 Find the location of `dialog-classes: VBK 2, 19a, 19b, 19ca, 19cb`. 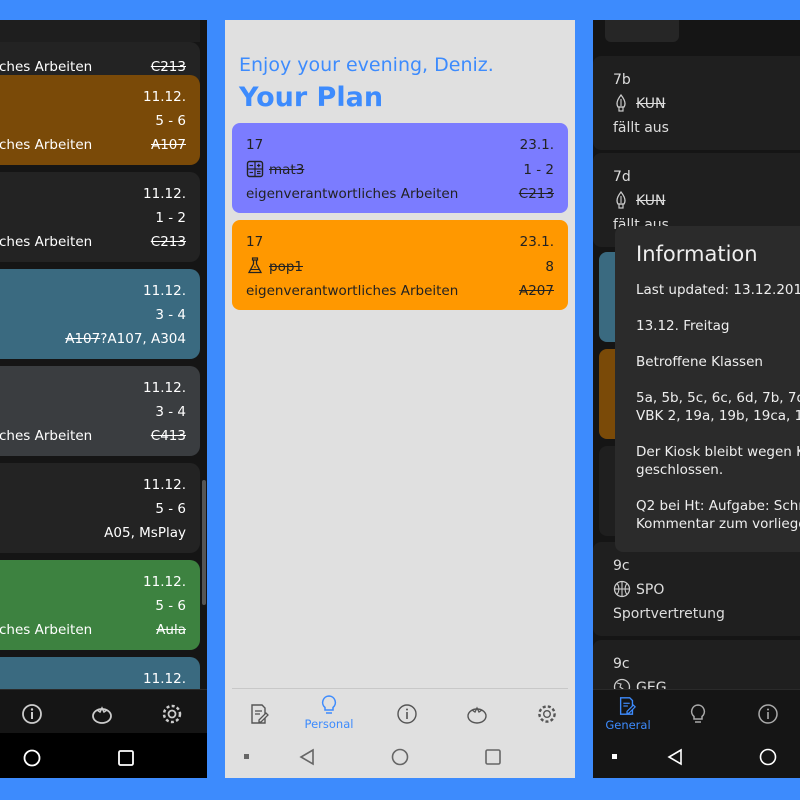

dialog-classes: VBK 2, 19a, 19b, 19ca, 19cb is located at coordinates (718, 416).